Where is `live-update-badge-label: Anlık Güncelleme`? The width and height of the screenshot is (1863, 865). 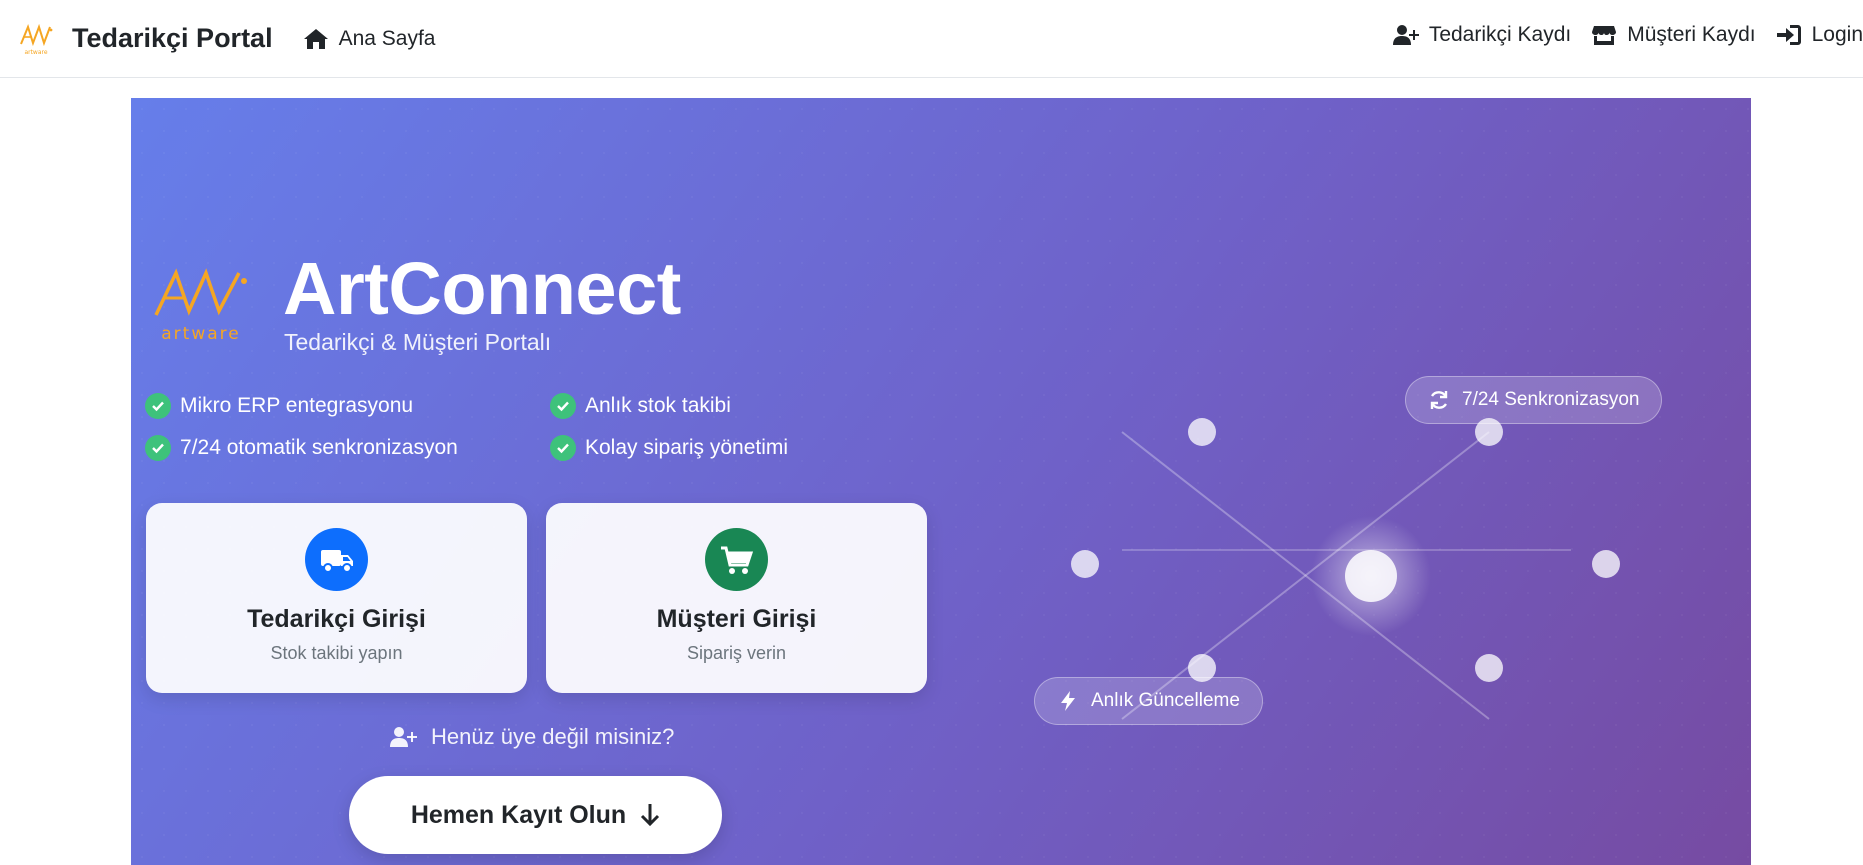 live-update-badge-label: Anlık Güncelleme is located at coordinates (1165, 700).